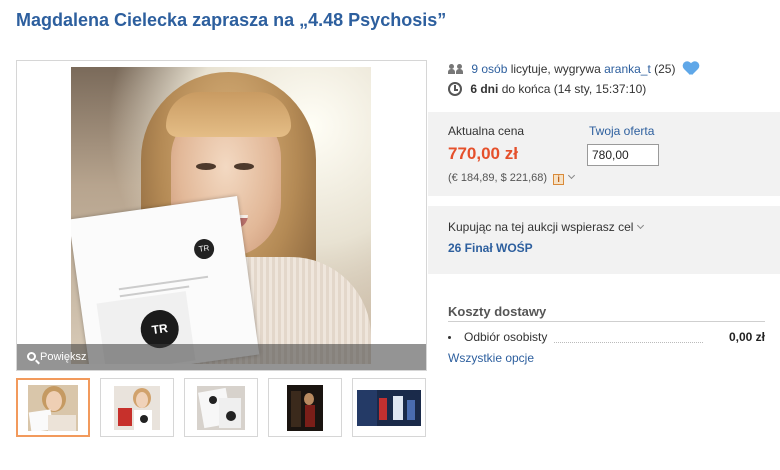 The image size is (780, 470). I want to click on time-left: 6 dni, so click(484, 89).